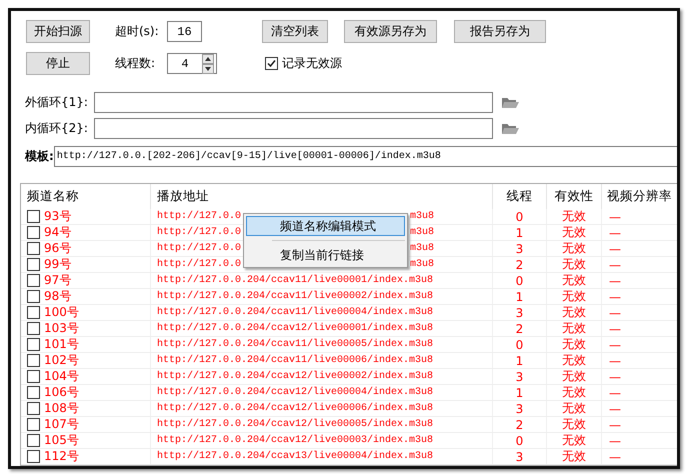  I want to click on url-text: http://127.0.0.204/ccav12/live00005/index.m3u8, so click(295, 424).